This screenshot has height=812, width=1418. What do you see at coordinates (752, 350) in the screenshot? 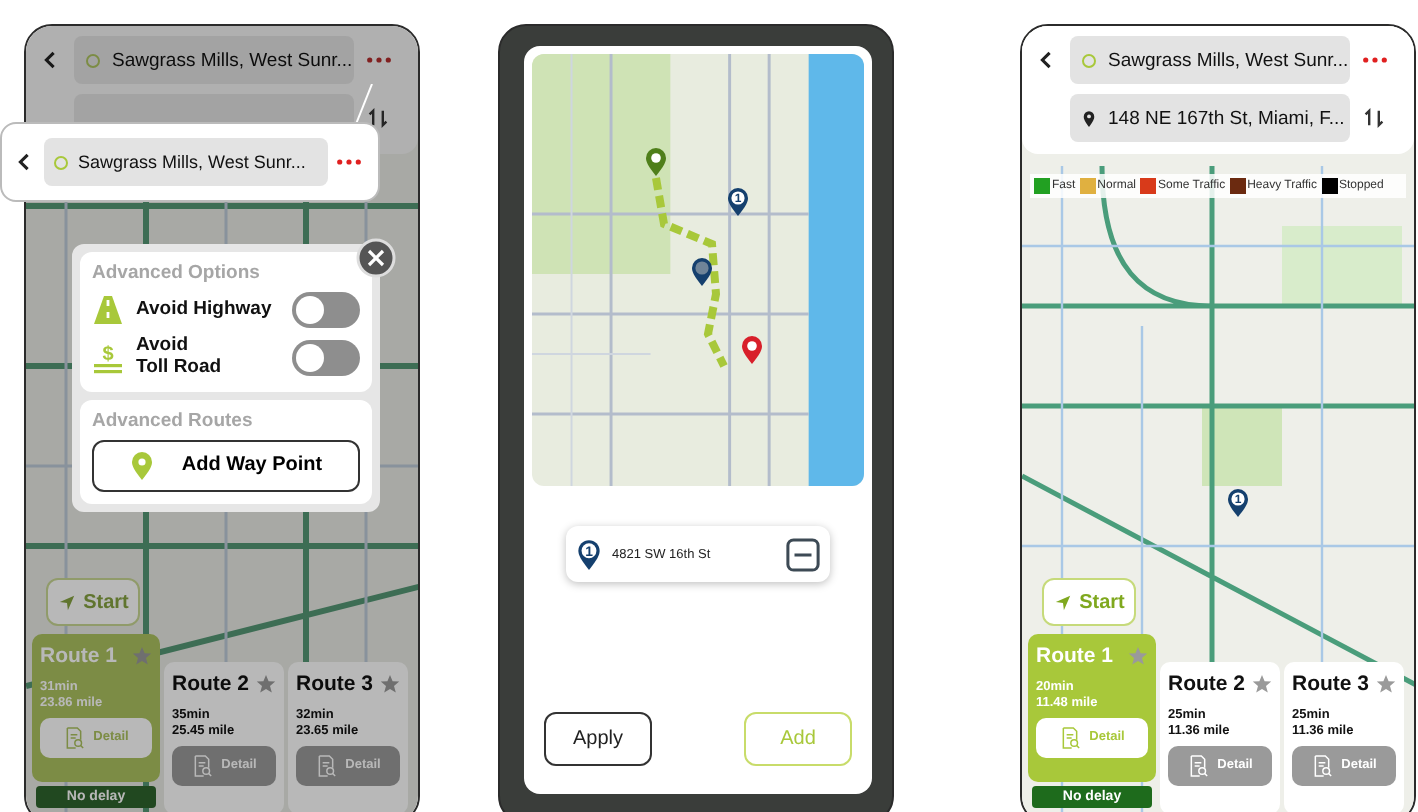
I see `destination-pin` at bounding box center [752, 350].